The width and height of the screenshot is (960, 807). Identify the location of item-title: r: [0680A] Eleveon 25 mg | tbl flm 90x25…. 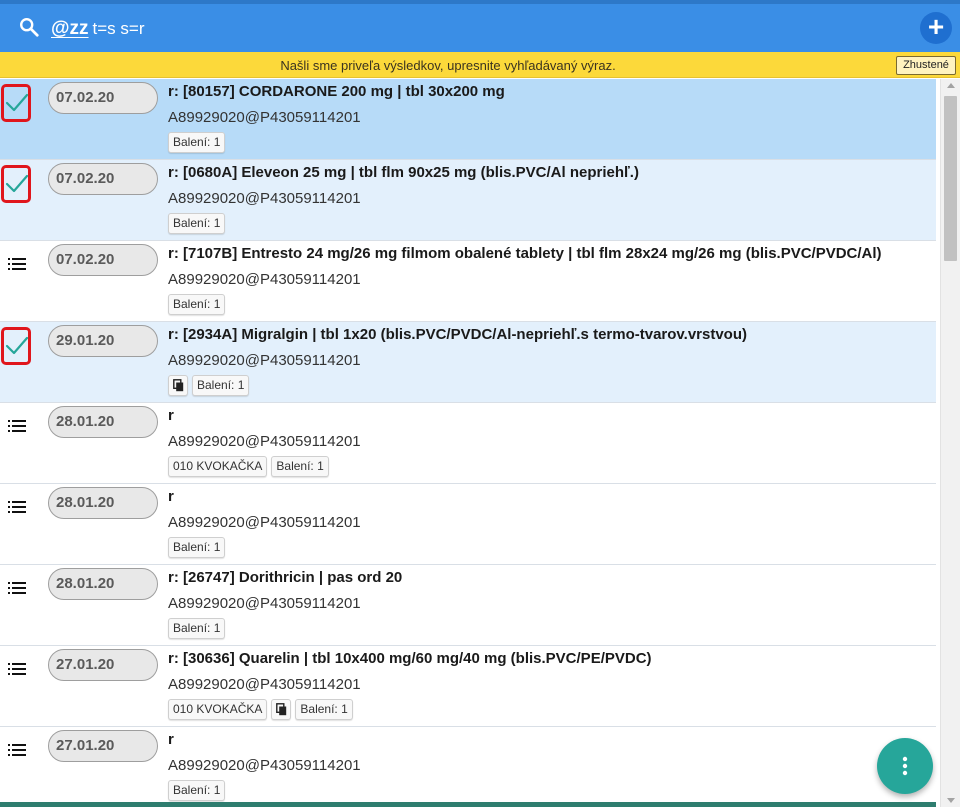
(403, 172).